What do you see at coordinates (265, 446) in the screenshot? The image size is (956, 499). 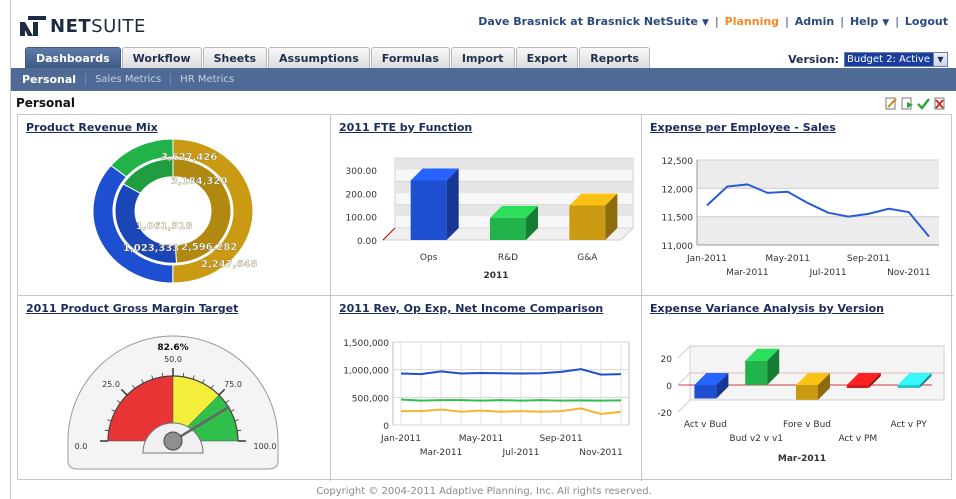 I see `gauge-tick-label: 100.0` at bounding box center [265, 446].